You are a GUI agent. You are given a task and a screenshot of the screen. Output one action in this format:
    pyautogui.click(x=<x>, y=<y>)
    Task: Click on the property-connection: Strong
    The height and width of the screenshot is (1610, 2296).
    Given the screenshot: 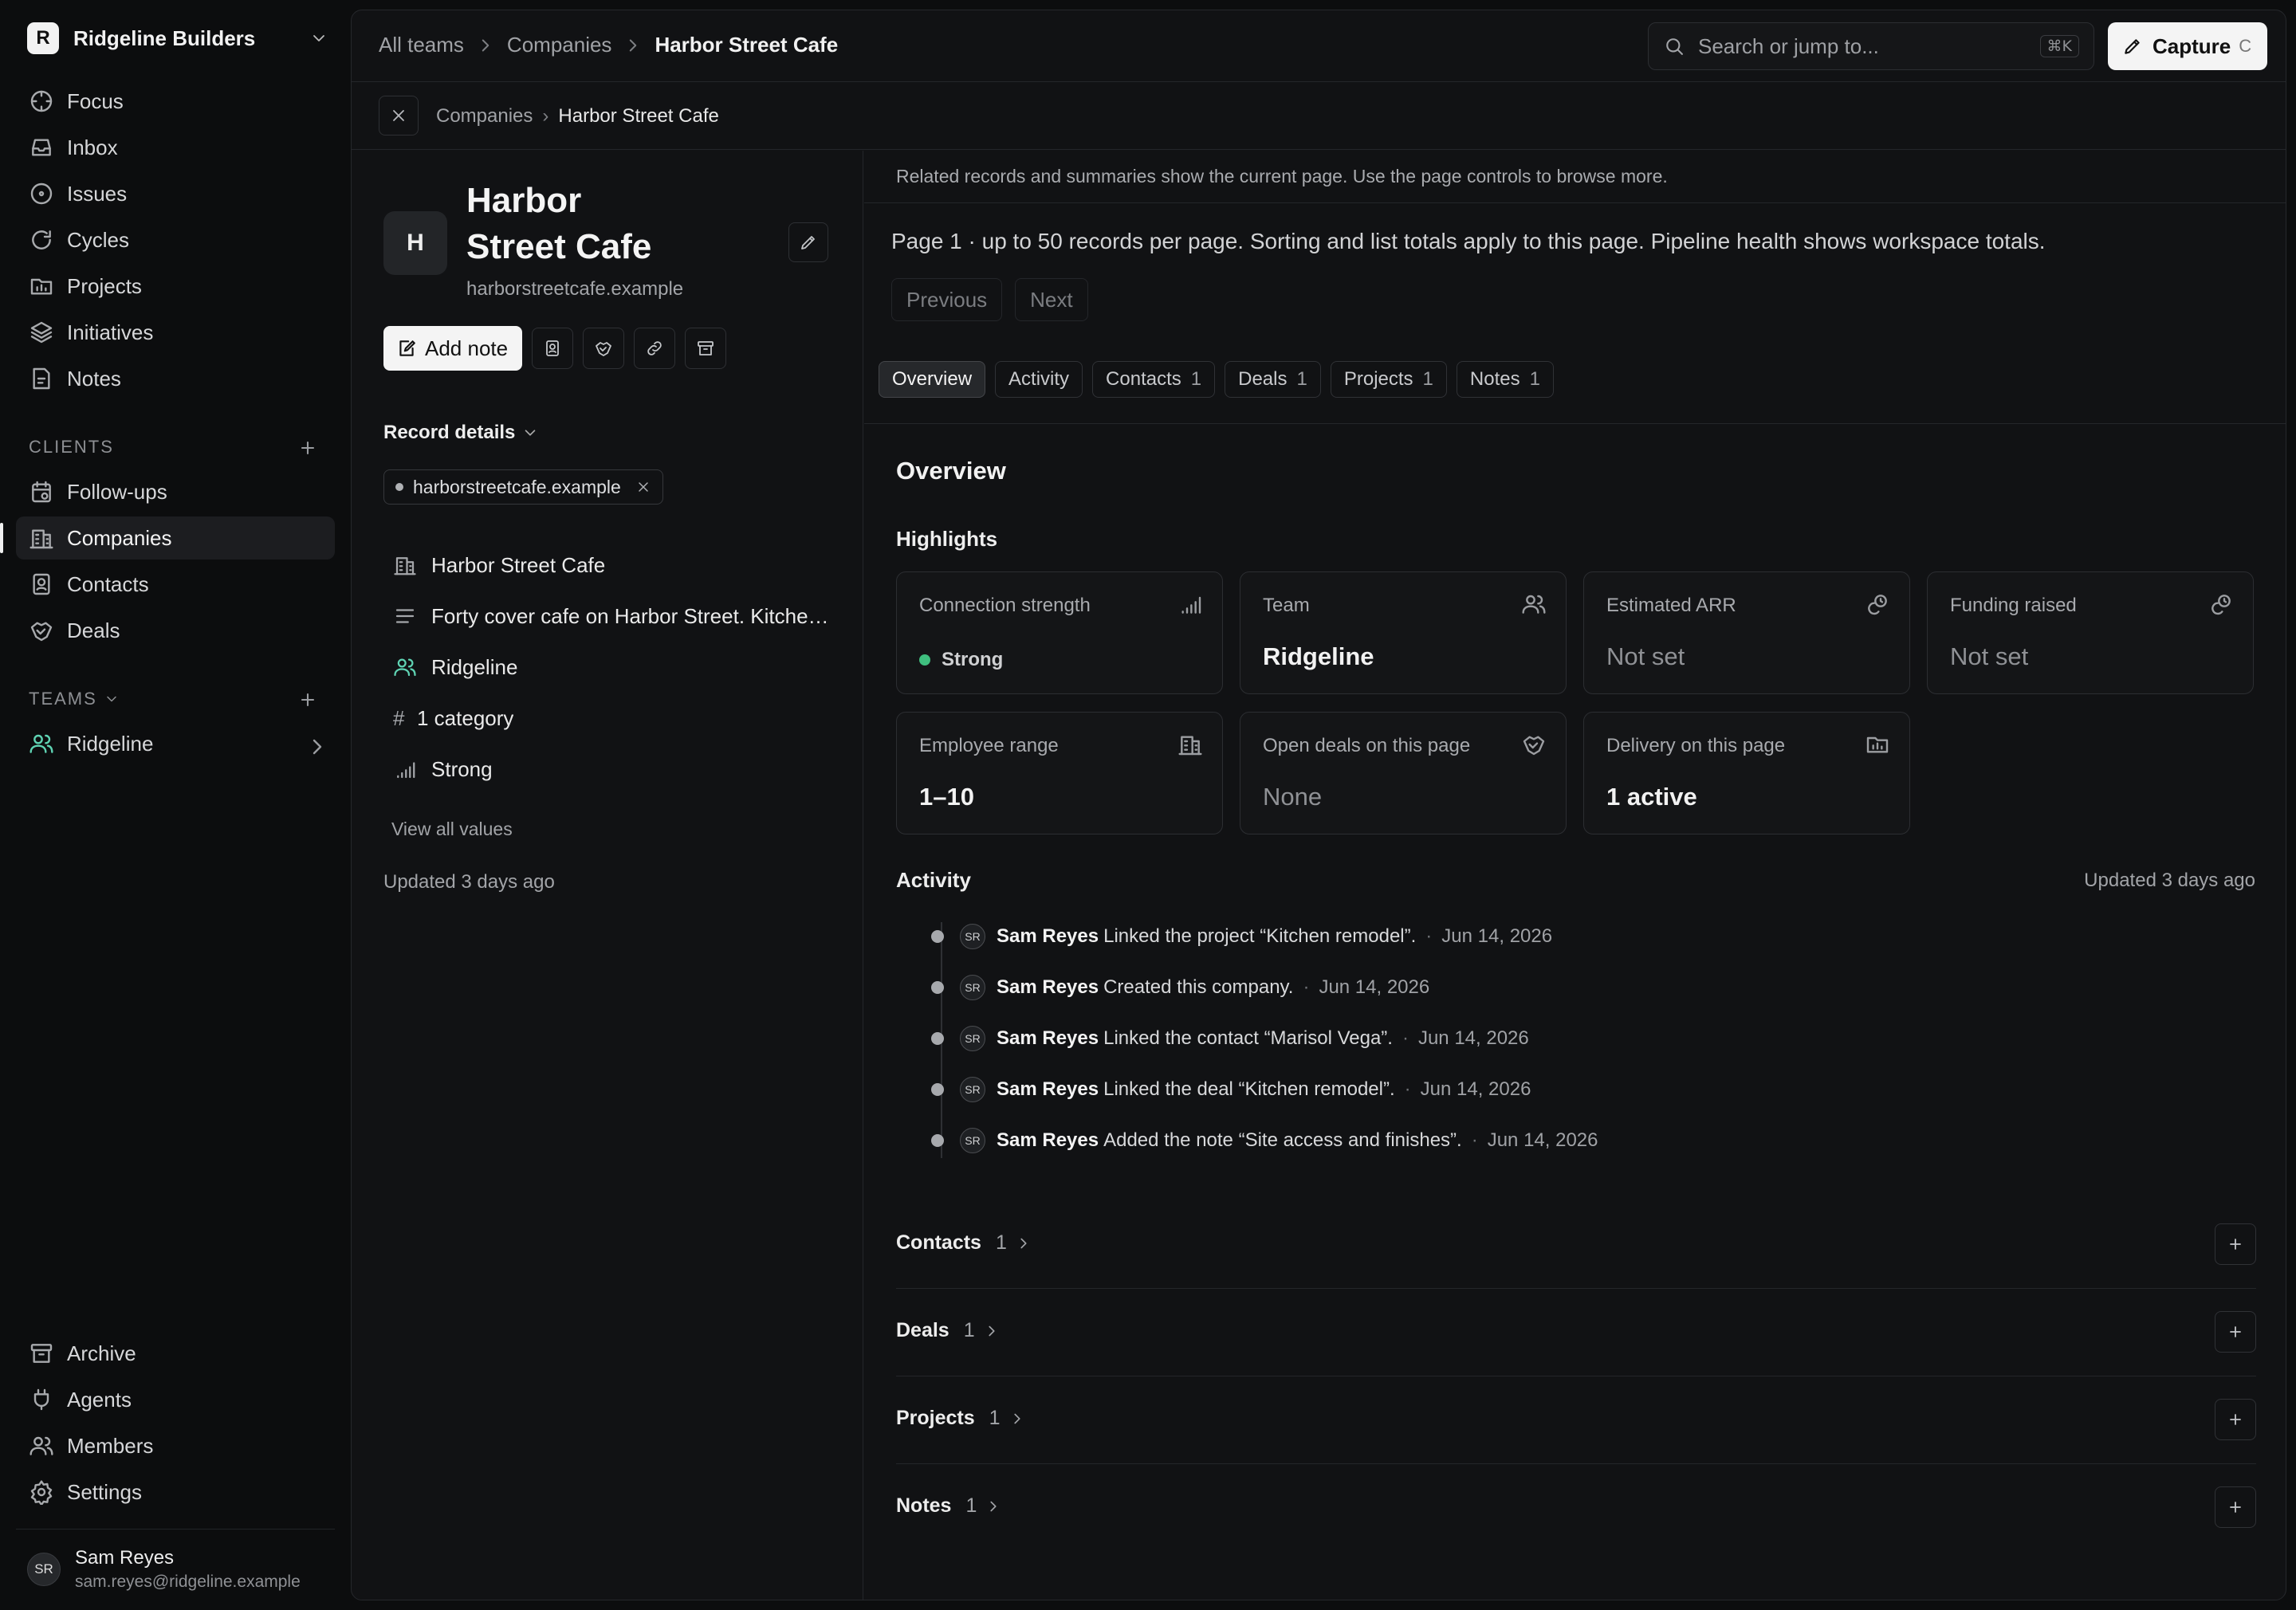 What is the action you would take?
    pyautogui.click(x=616, y=769)
    